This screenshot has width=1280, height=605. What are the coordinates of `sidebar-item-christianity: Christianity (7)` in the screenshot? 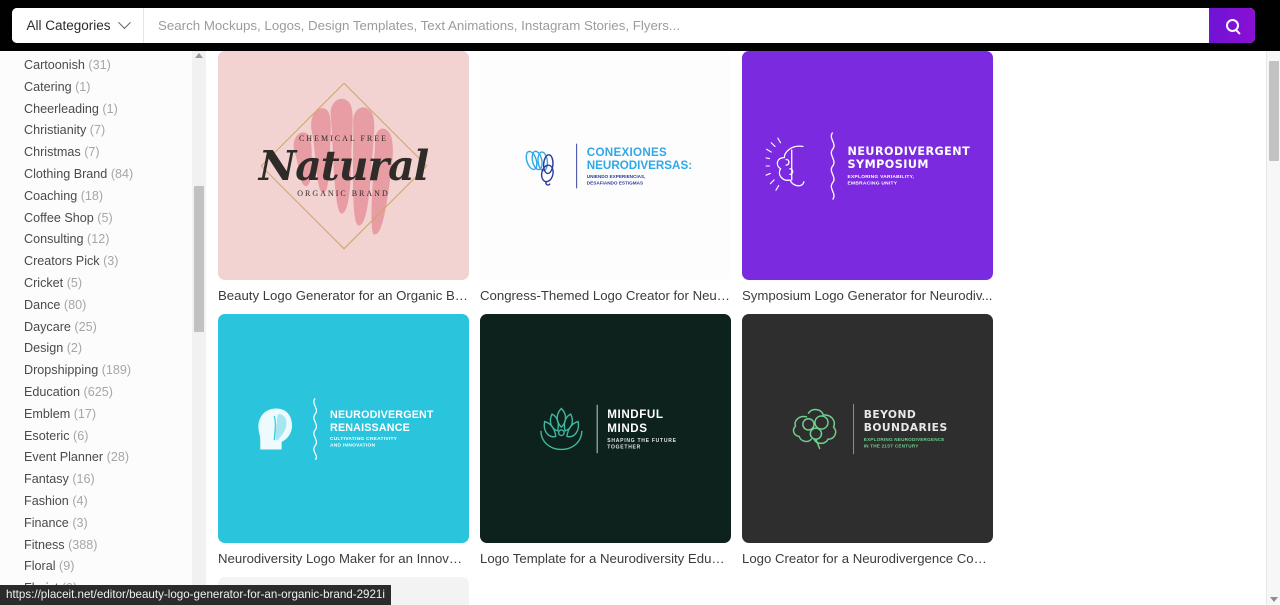 It's located at (115, 131).